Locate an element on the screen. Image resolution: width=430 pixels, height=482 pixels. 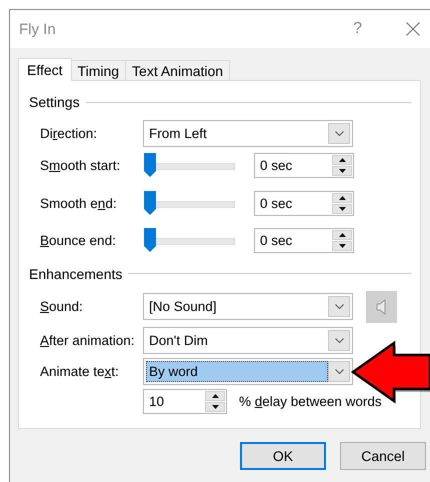
field-label: After animation: is located at coordinates (88, 340).